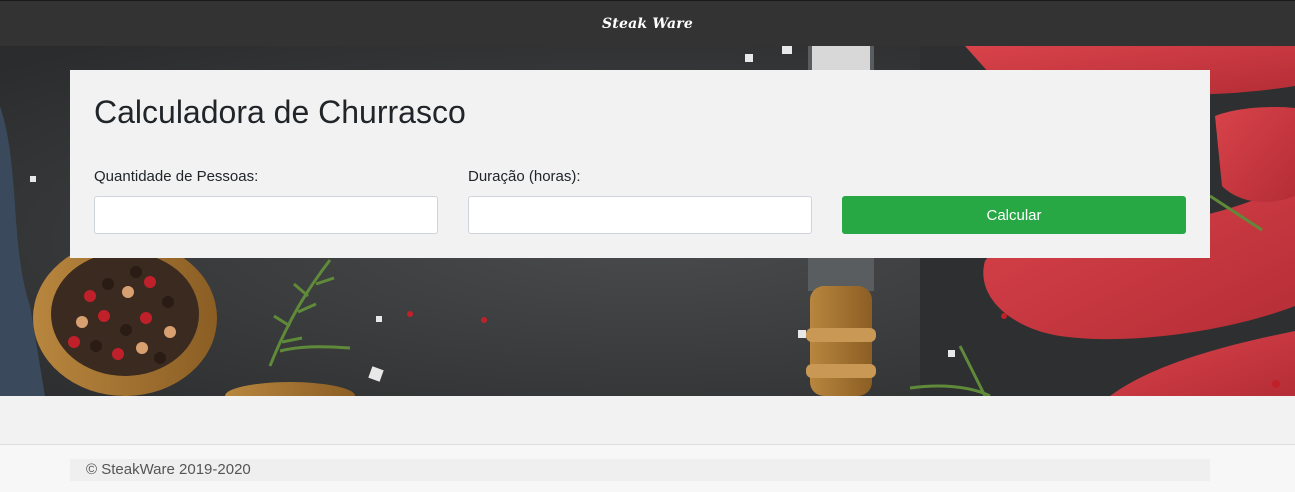 This screenshot has height=492, width=1295. Describe the element at coordinates (524, 176) in the screenshot. I see `duration-label: Duração (horas):` at that location.